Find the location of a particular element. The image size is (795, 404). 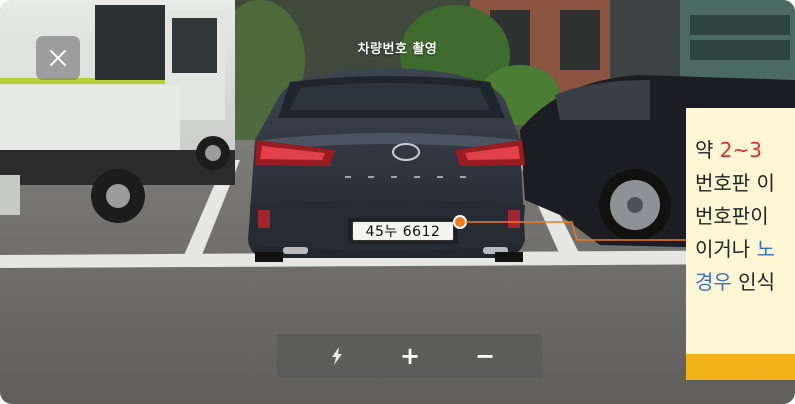

guide-line-5: 경우 인식 is located at coordinates (745, 282).